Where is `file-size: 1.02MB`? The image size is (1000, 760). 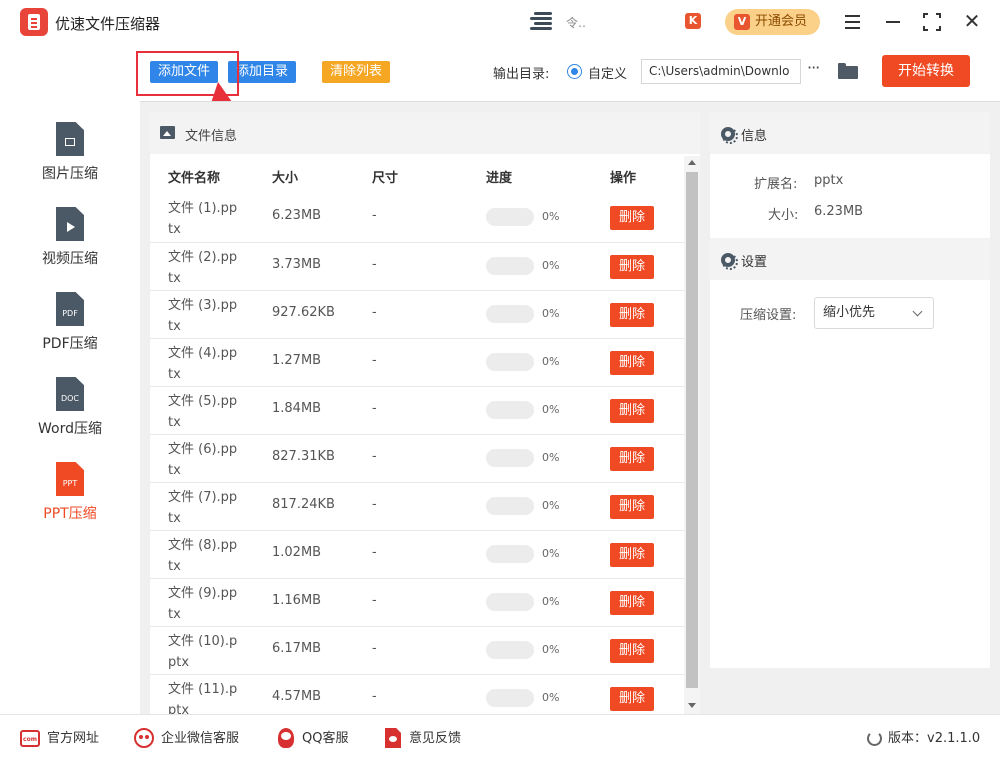 file-size: 1.02MB is located at coordinates (297, 552).